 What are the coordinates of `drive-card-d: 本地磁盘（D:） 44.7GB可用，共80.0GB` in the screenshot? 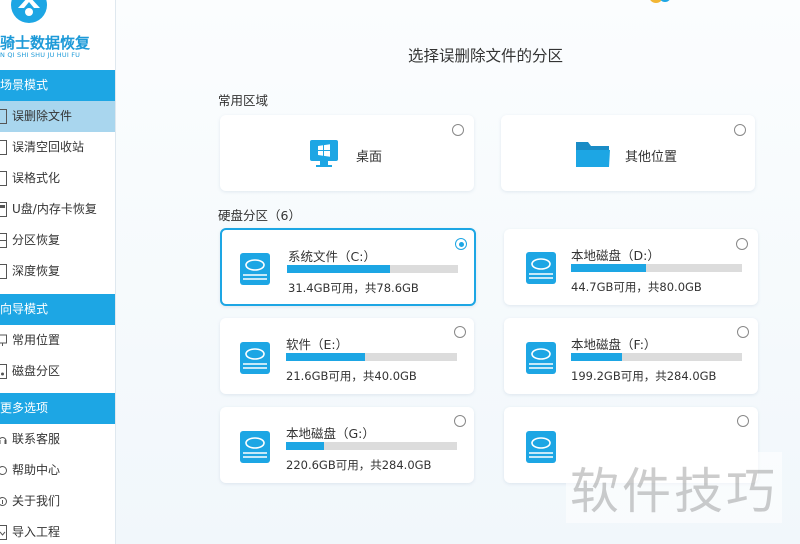 It's located at (631, 267).